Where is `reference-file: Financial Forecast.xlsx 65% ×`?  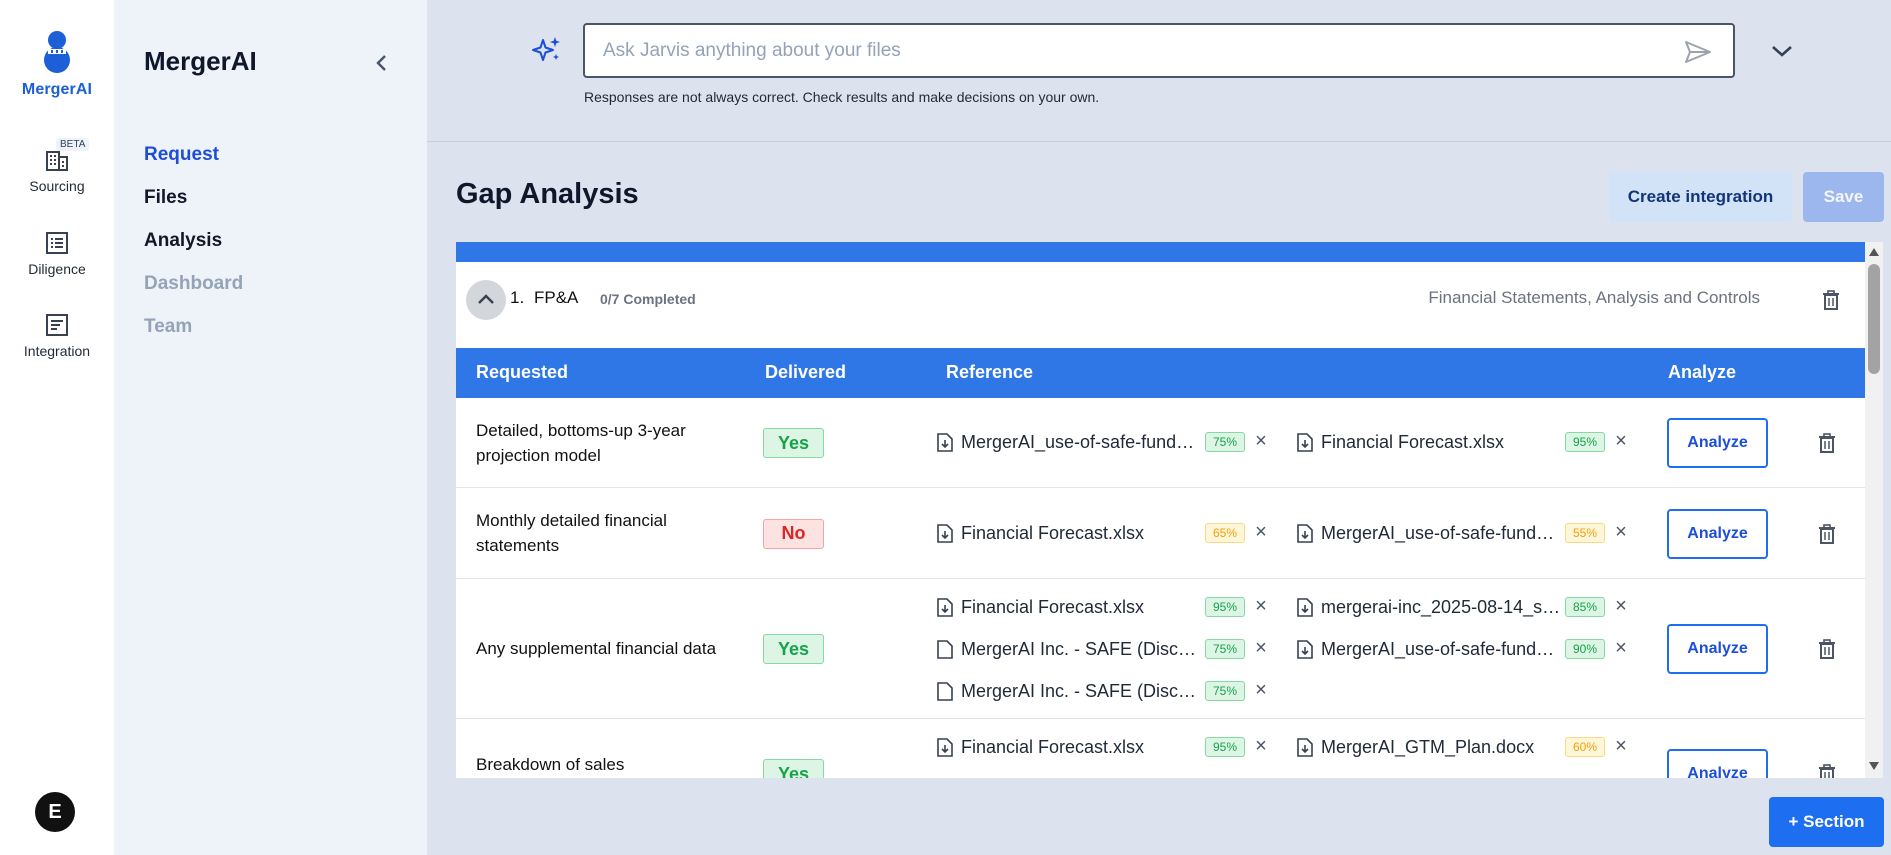 reference-file: Financial Forecast.xlsx 65% × is located at coordinates (1117, 533).